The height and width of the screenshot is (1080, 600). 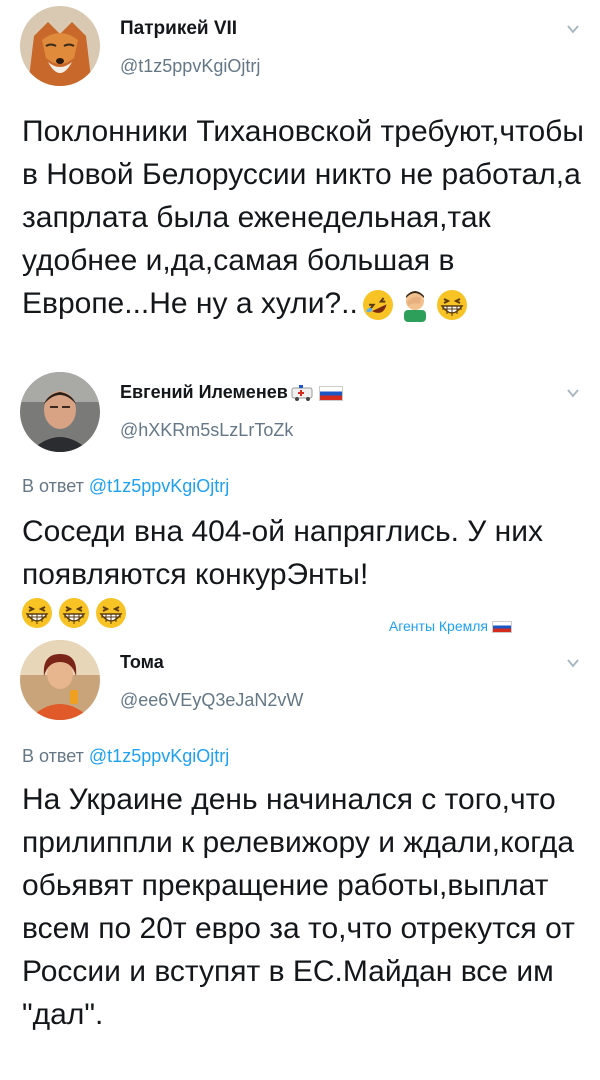 I want to click on avatar-man, so click(x=60, y=412).